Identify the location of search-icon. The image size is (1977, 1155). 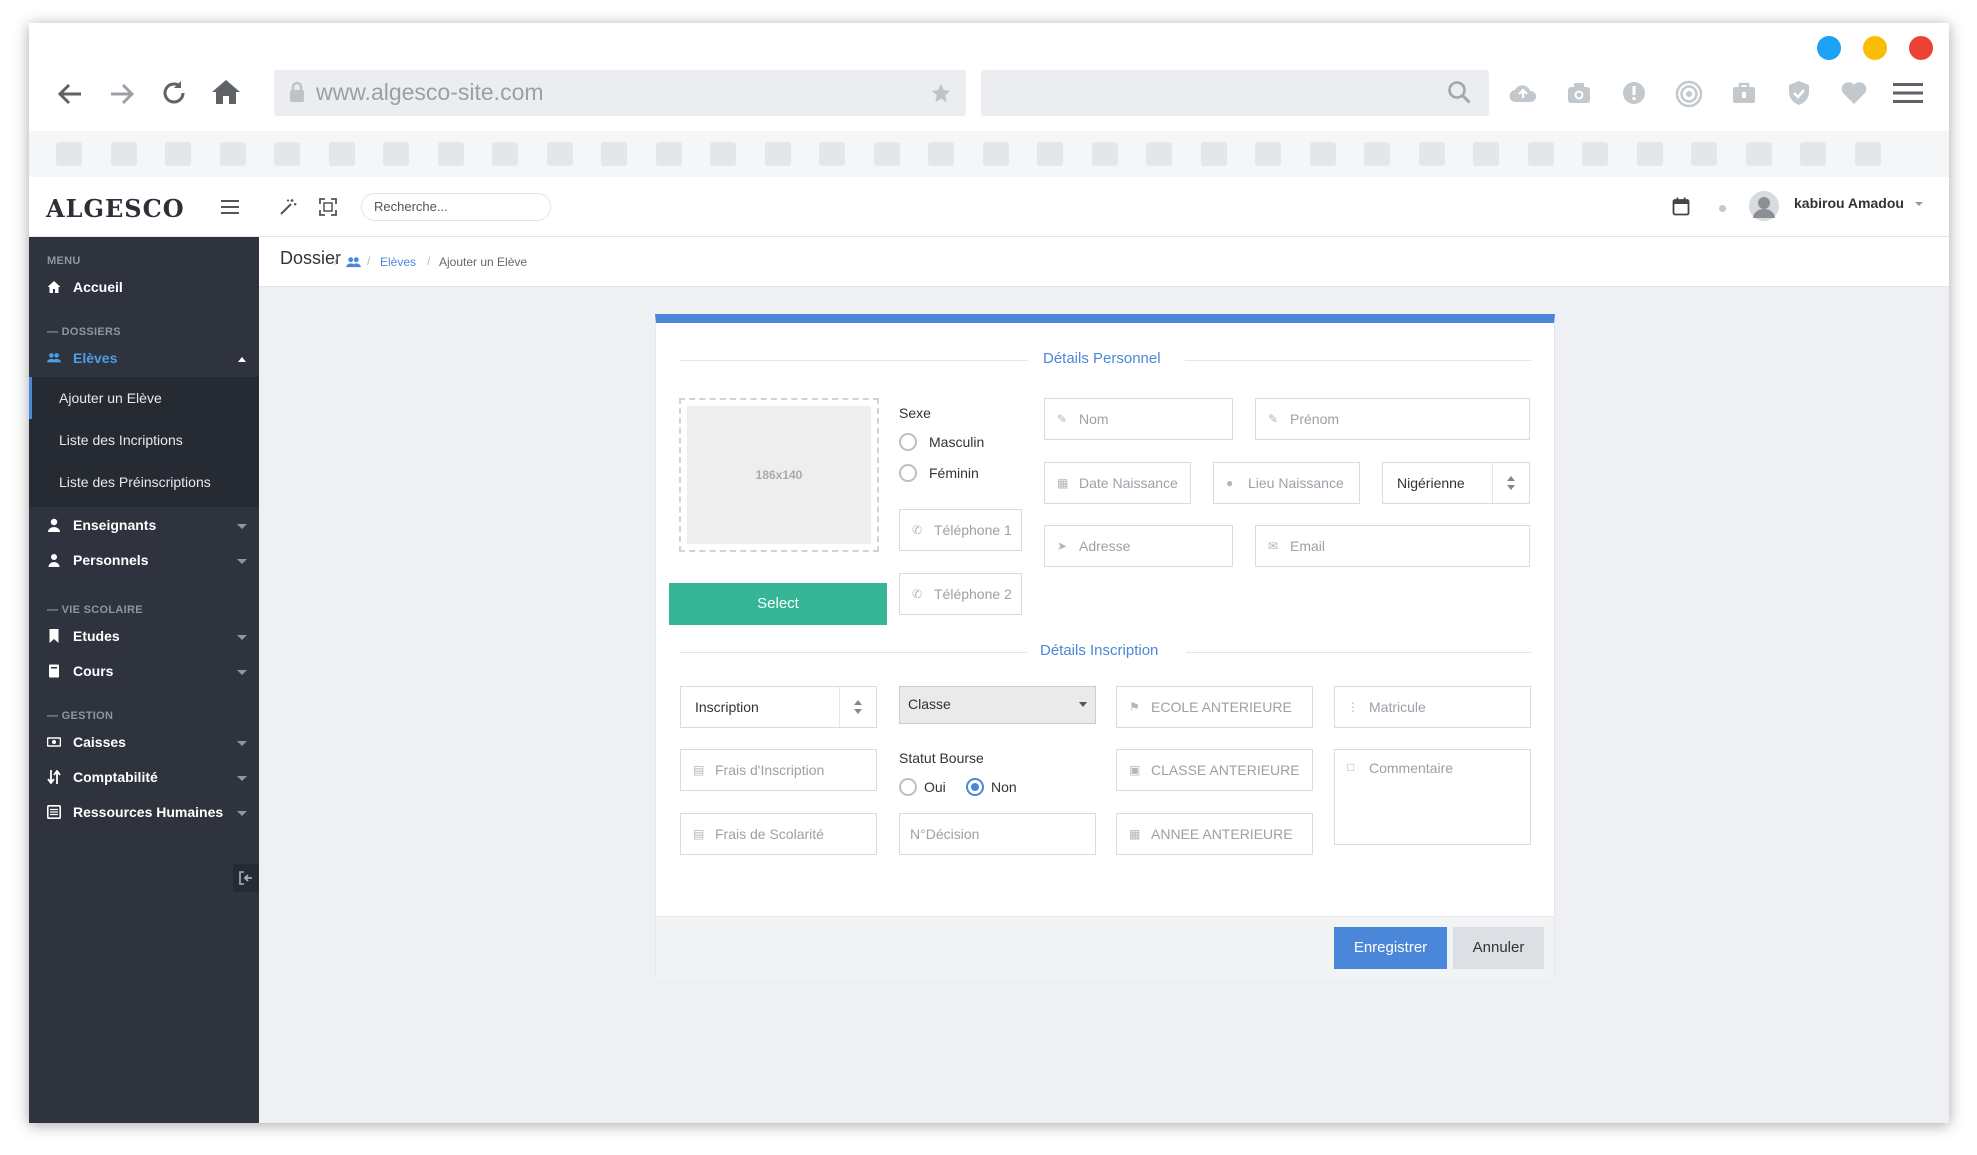
(1460, 93).